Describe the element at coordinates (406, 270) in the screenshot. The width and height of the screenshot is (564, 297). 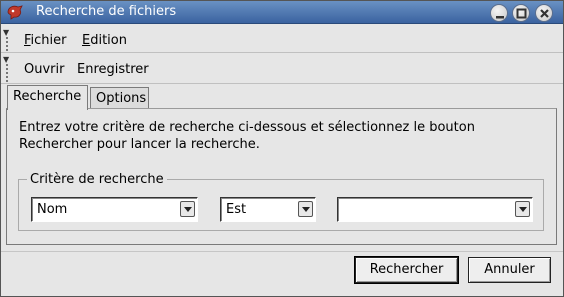
I see `search-button: Rechercher` at that location.